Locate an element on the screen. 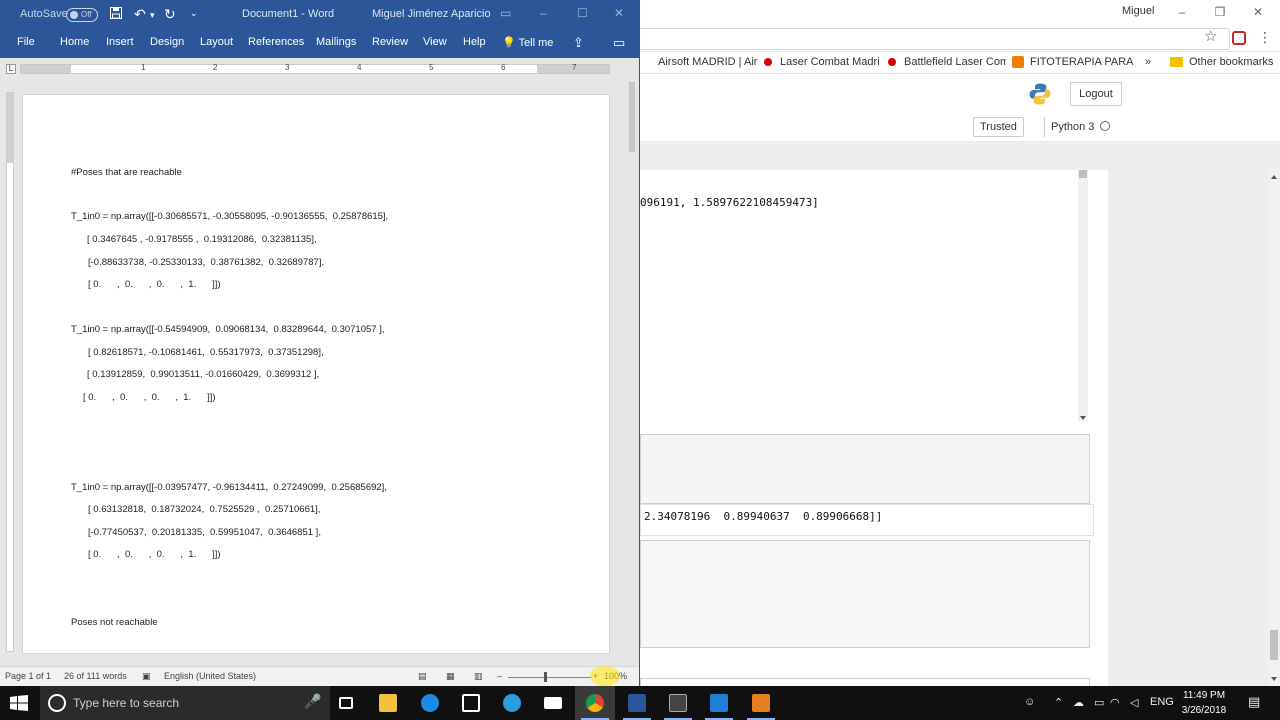  wifi-icon: ◠ is located at coordinates (1115, 702).